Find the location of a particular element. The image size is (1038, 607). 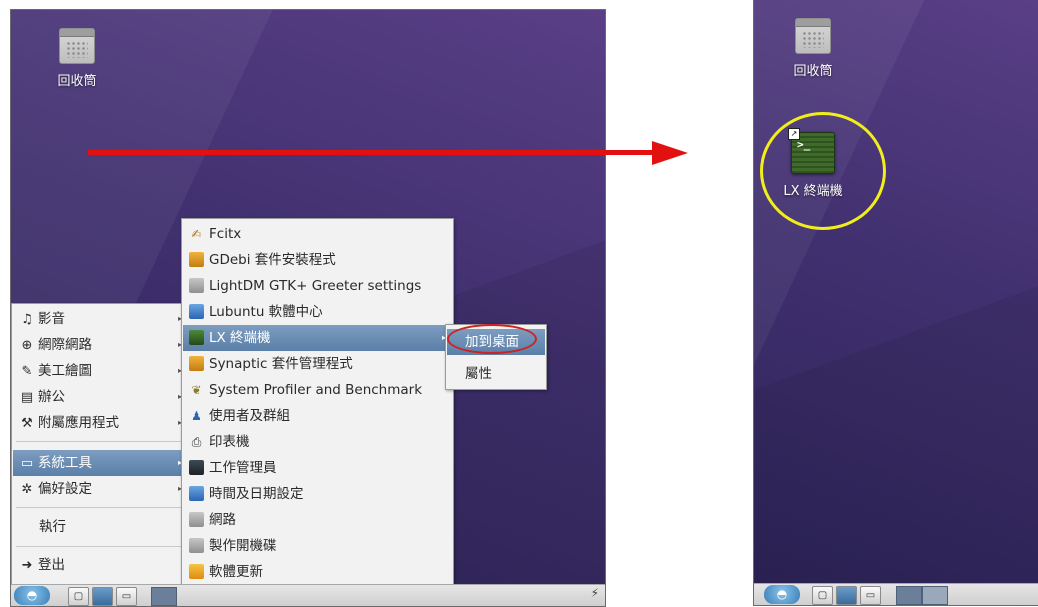

menu-item-accessories: ⚒ 附屬應用程式 ▸ is located at coordinates (100, 423).